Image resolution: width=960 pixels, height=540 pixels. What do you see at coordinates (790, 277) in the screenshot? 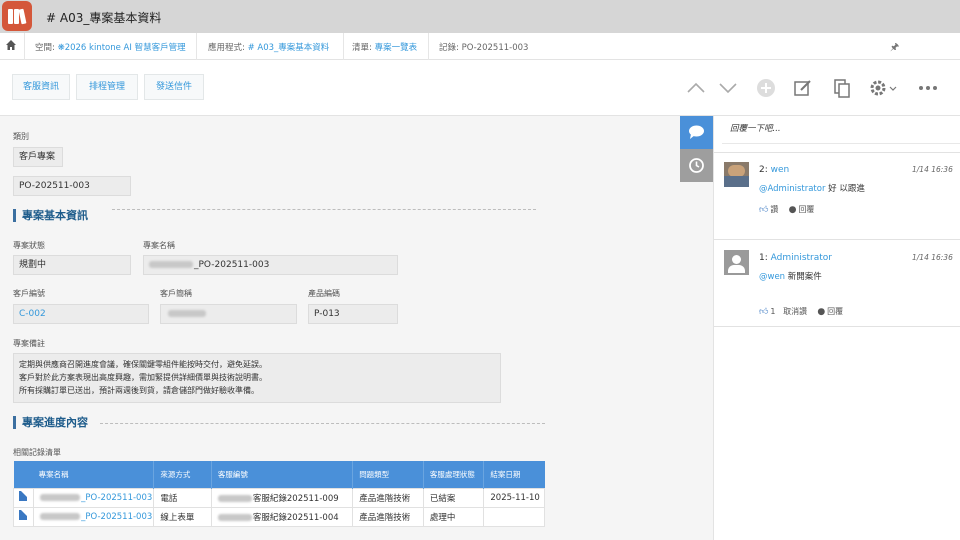
I see `comment-body: @wen 新開案件` at bounding box center [790, 277].